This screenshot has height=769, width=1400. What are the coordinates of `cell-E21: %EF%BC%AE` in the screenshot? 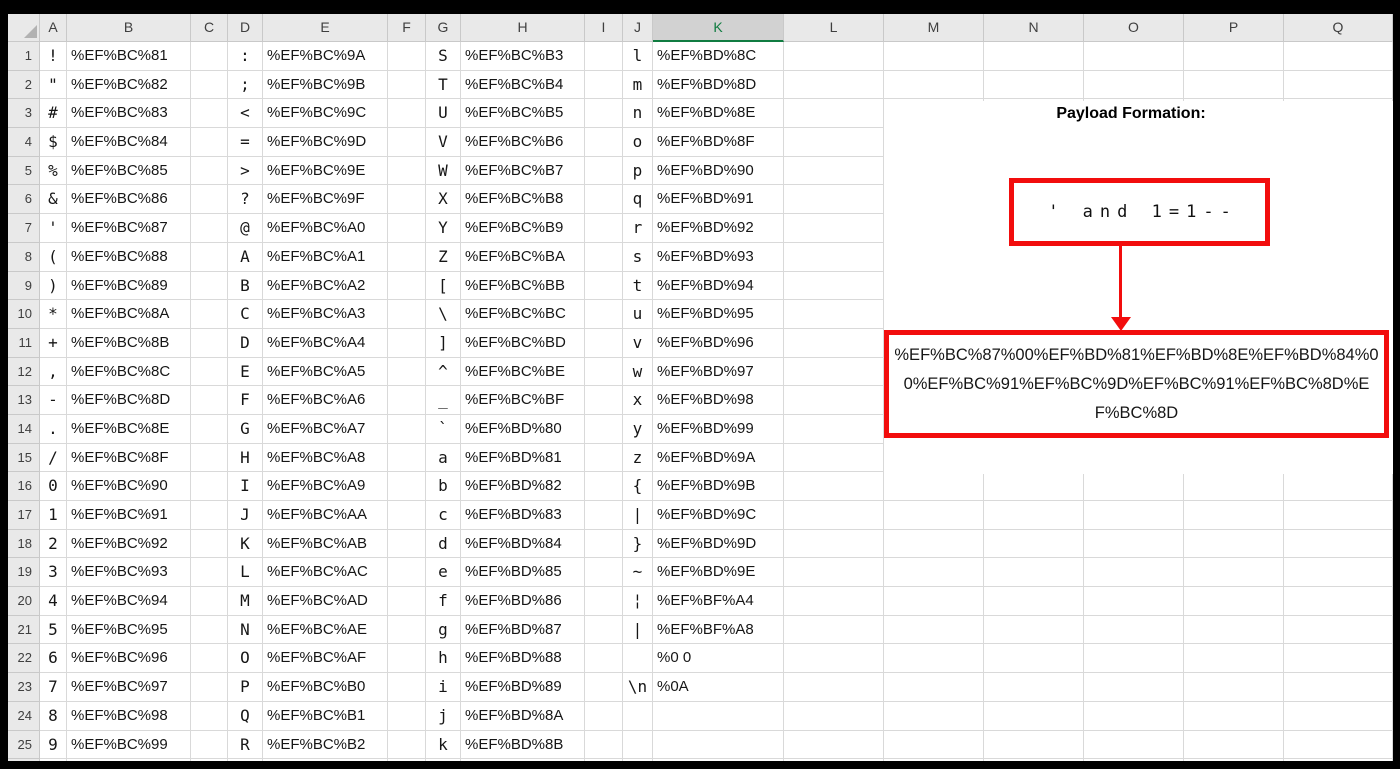 It's located at (325, 630).